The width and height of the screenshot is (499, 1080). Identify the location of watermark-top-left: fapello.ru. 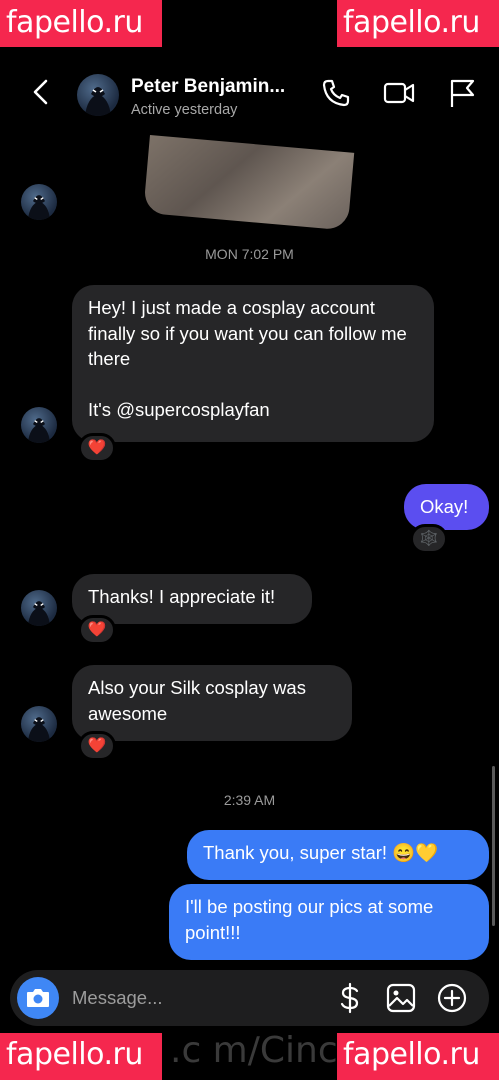
(81, 23).